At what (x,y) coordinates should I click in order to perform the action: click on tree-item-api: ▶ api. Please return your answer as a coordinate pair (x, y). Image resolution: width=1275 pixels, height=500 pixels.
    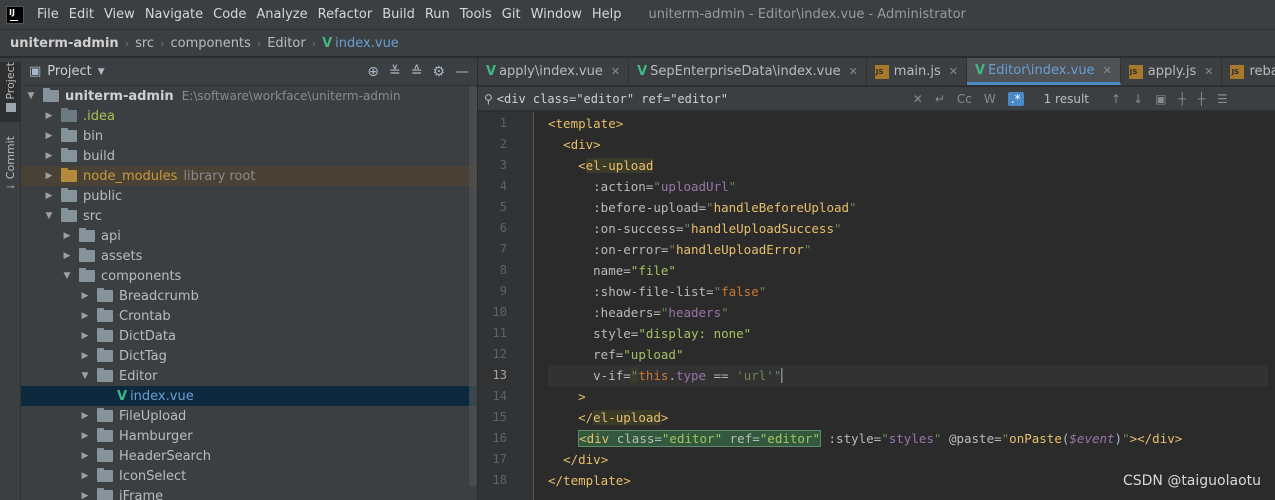
    Looking at the image, I should click on (249, 236).